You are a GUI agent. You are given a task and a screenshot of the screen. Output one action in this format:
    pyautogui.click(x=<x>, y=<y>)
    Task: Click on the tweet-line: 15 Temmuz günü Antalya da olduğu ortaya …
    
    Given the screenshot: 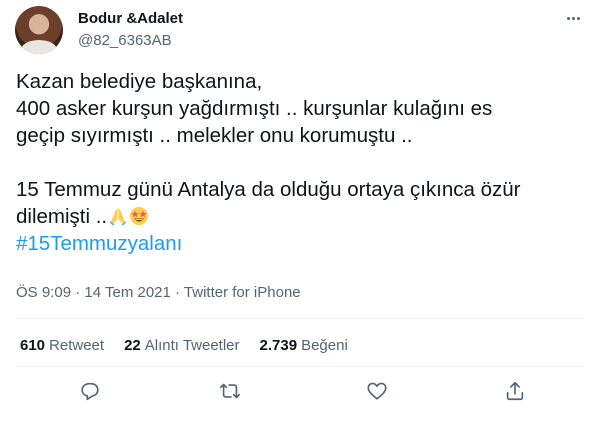 What is the action you would take?
    pyautogui.click(x=268, y=189)
    